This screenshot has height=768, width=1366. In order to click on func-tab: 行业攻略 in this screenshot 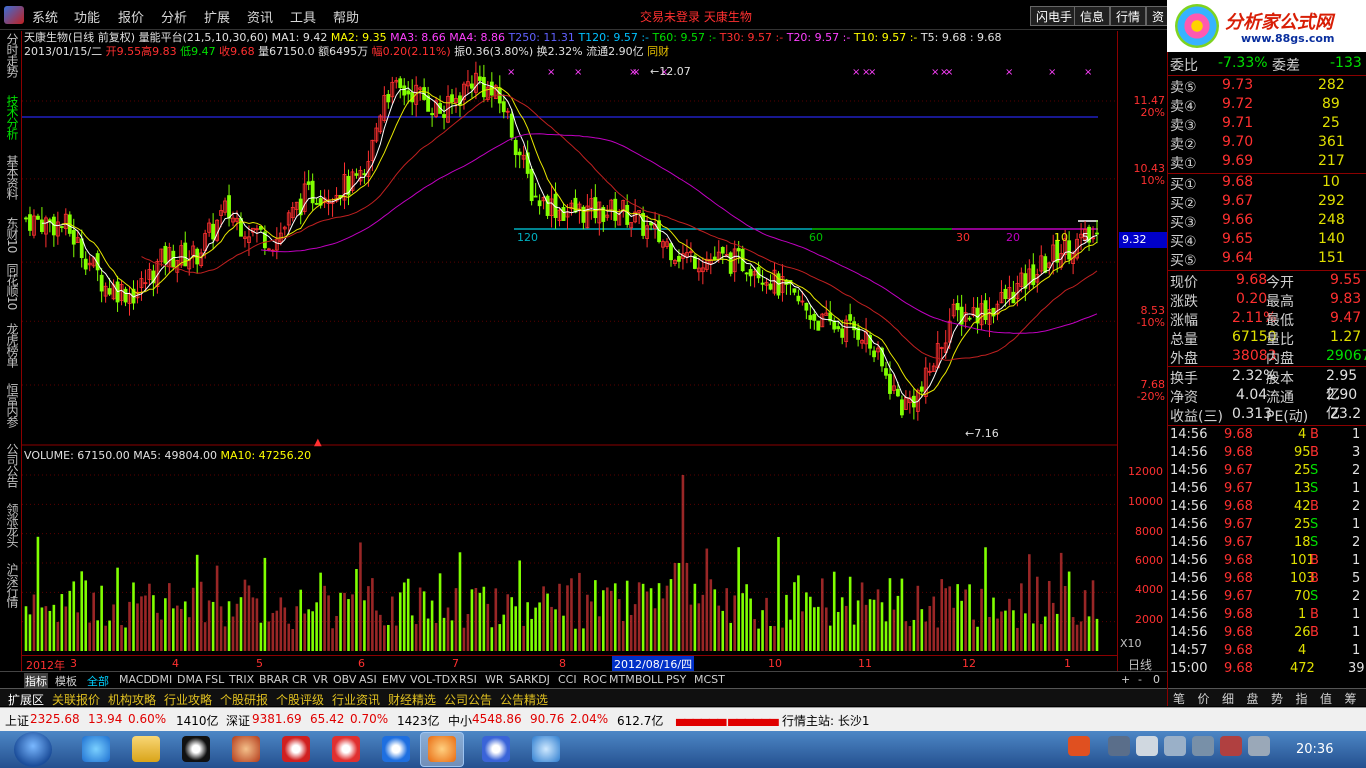, I will do `click(188, 699)`.